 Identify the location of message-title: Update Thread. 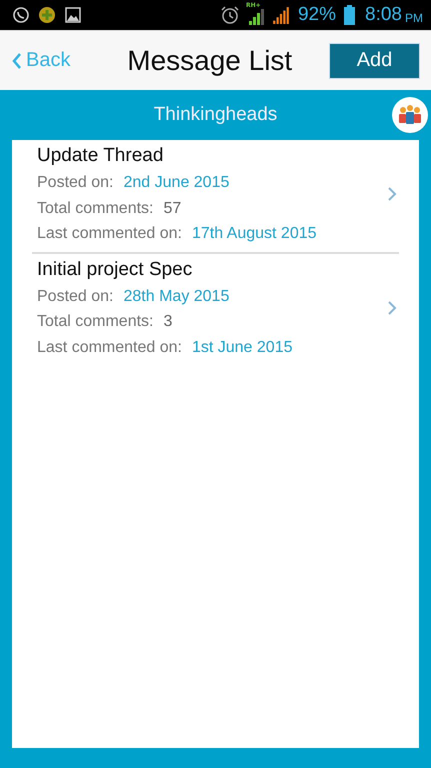
(100, 156).